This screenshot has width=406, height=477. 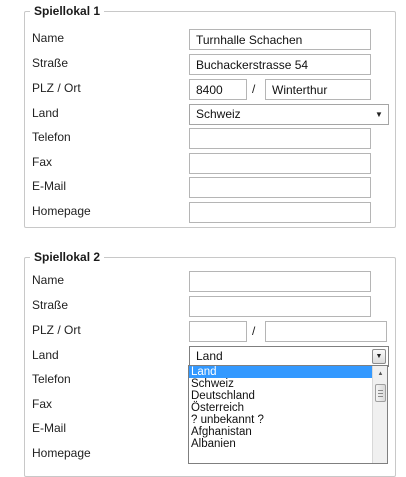 I want to click on land-option: Albanien, so click(x=280, y=444).